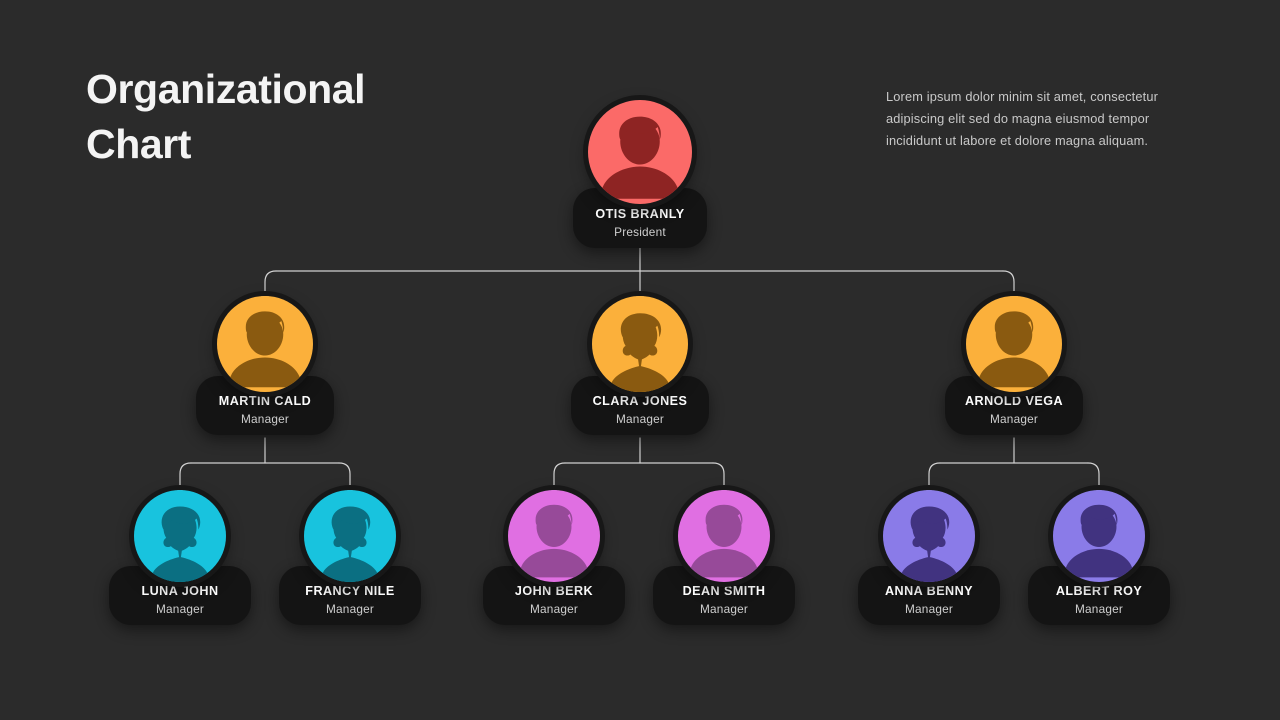  Describe the element at coordinates (350, 591) in the screenshot. I see `person-name: FRANCY NILE` at that location.